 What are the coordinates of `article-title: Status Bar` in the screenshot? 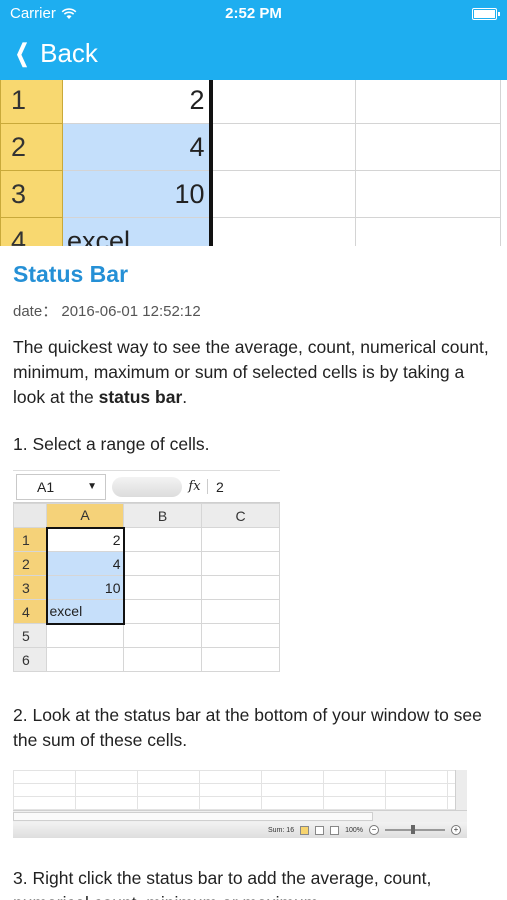 It's located at (71, 274).